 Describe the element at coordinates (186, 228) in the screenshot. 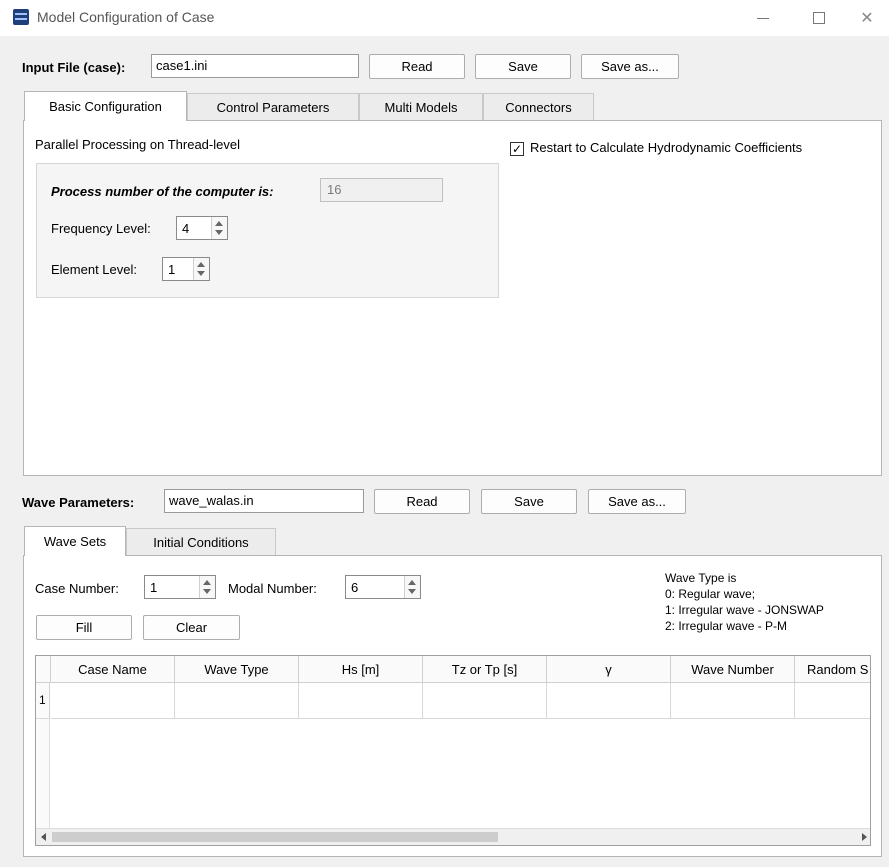

I see `frequency-level-value: 4` at that location.